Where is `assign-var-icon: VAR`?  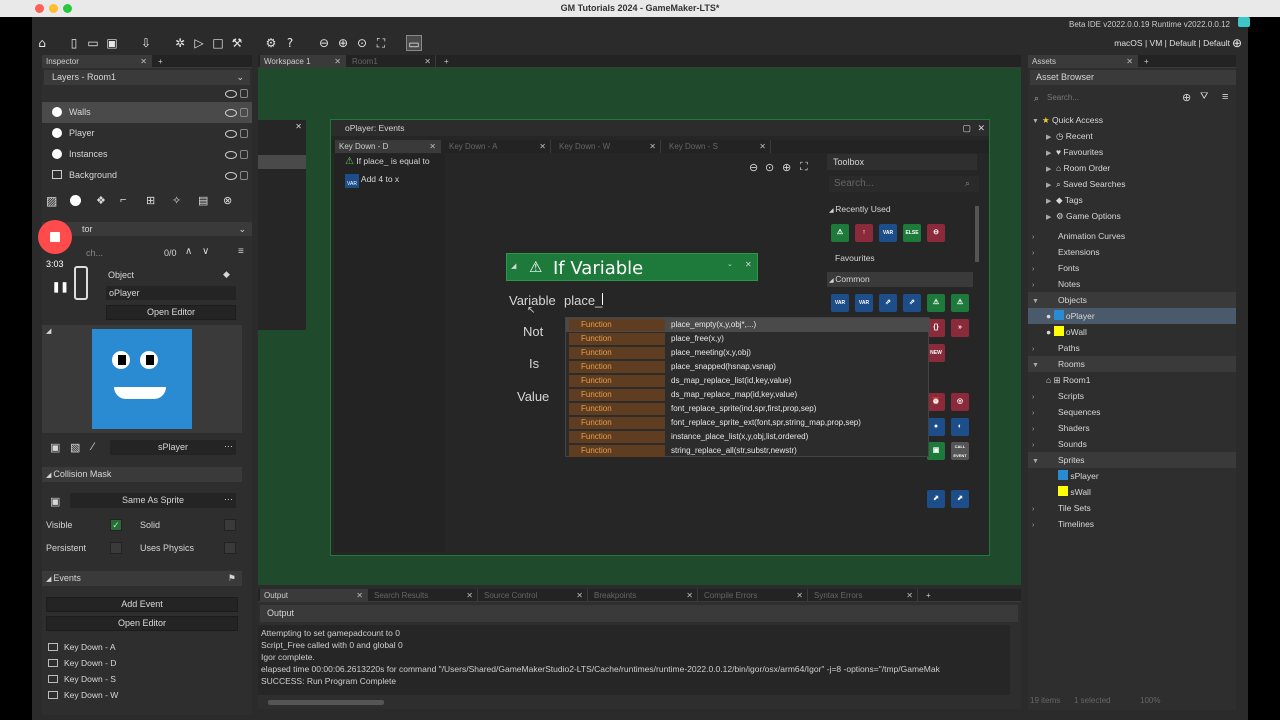
assign-var-icon: VAR is located at coordinates (864, 303).